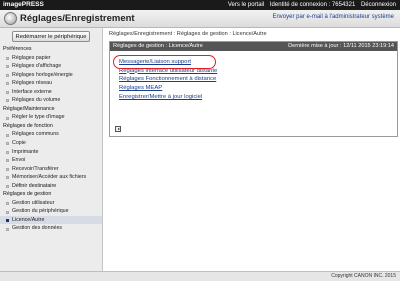  What do you see at coordinates (19, 160) in the screenshot?
I see `sidebar-item-label: Envoi` at bounding box center [19, 160].